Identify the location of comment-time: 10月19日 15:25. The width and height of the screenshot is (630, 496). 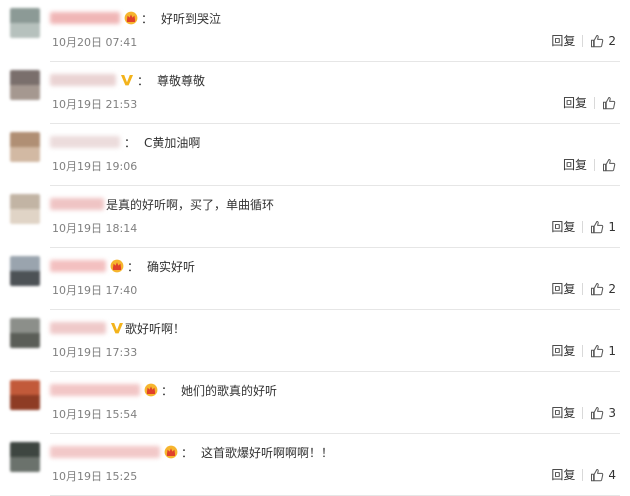
(95, 476).